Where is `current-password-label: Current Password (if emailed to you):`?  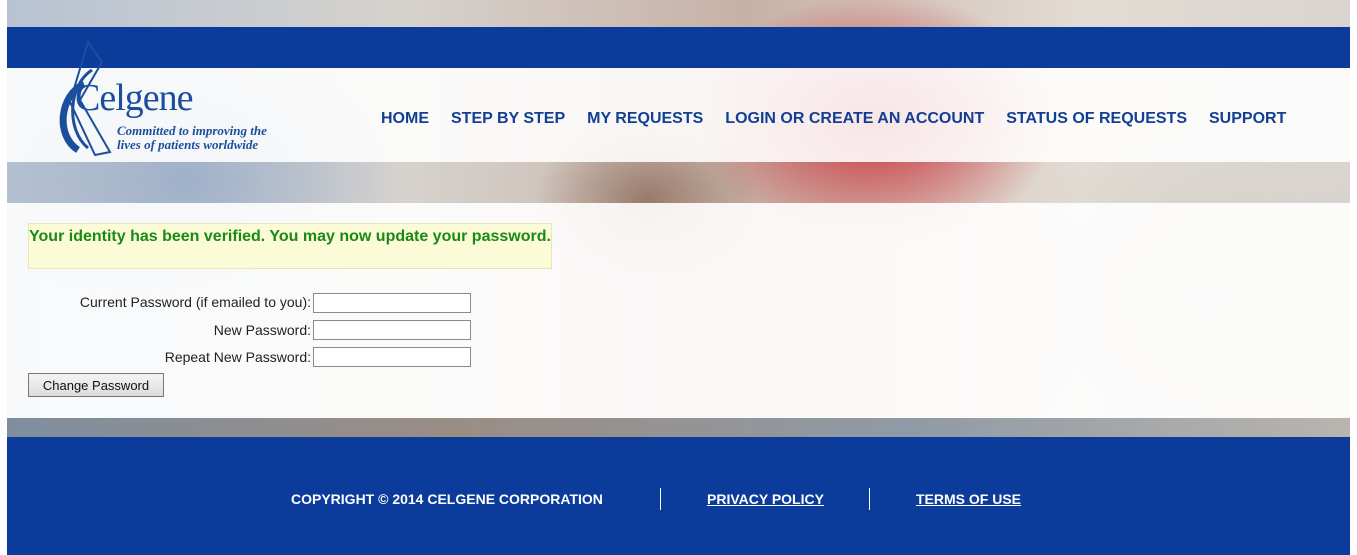 current-password-label: Current Password (if emailed to you): is located at coordinates (195, 302).